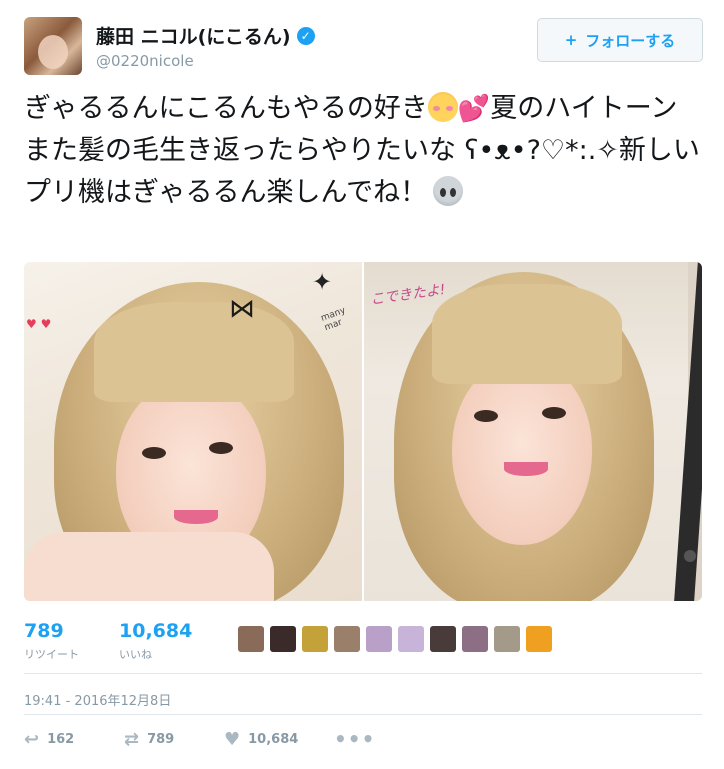 The image size is (724, 769). What do you see at coordinates (232, 739) in the screenshot?
I see `heart-icon: ♥` at bounding box center [232, 739].